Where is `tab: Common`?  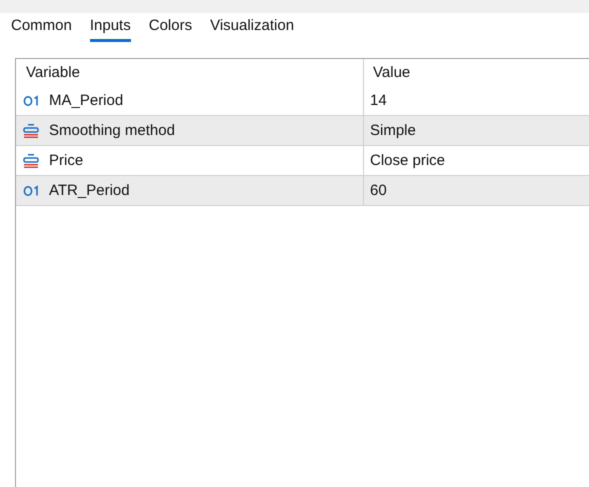 tab: Common is located at coordinates (41, 27).